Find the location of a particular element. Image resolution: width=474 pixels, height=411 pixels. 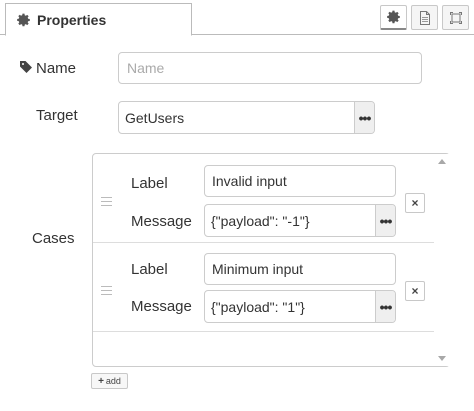

appearance-button is located at coordinates (455, 17).